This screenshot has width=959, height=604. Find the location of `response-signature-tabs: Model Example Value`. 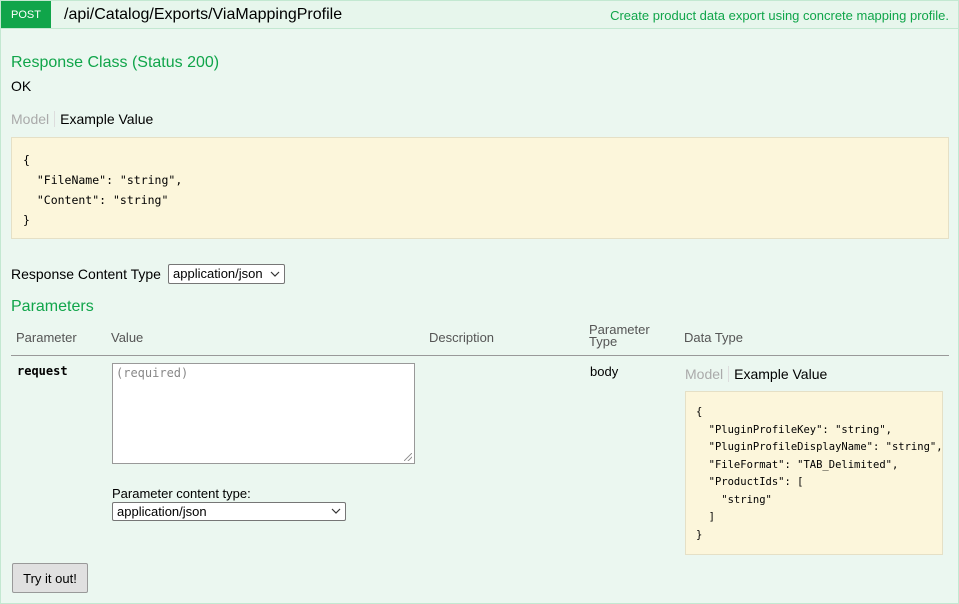

response-signature-tabs: Model Example Value is located at coordinates (84, 119).